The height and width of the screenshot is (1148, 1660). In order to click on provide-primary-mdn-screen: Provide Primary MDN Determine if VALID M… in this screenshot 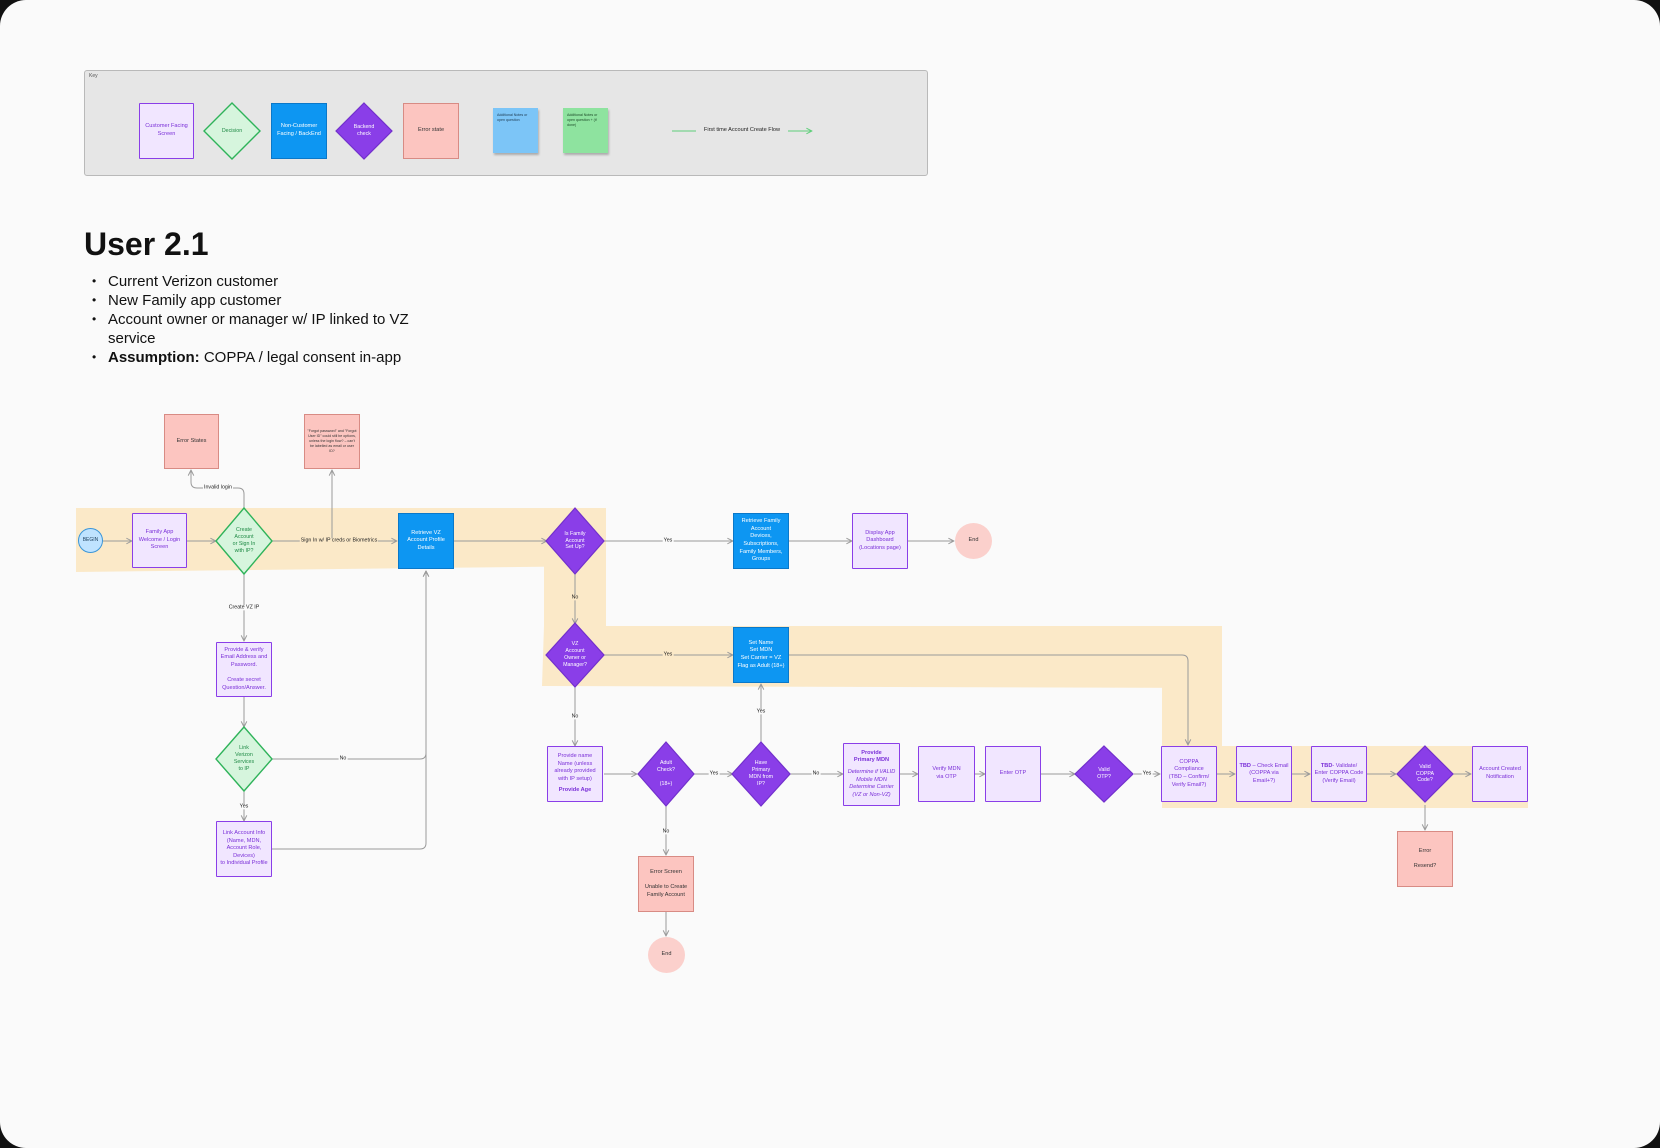, I will do `click(871, 774)`.